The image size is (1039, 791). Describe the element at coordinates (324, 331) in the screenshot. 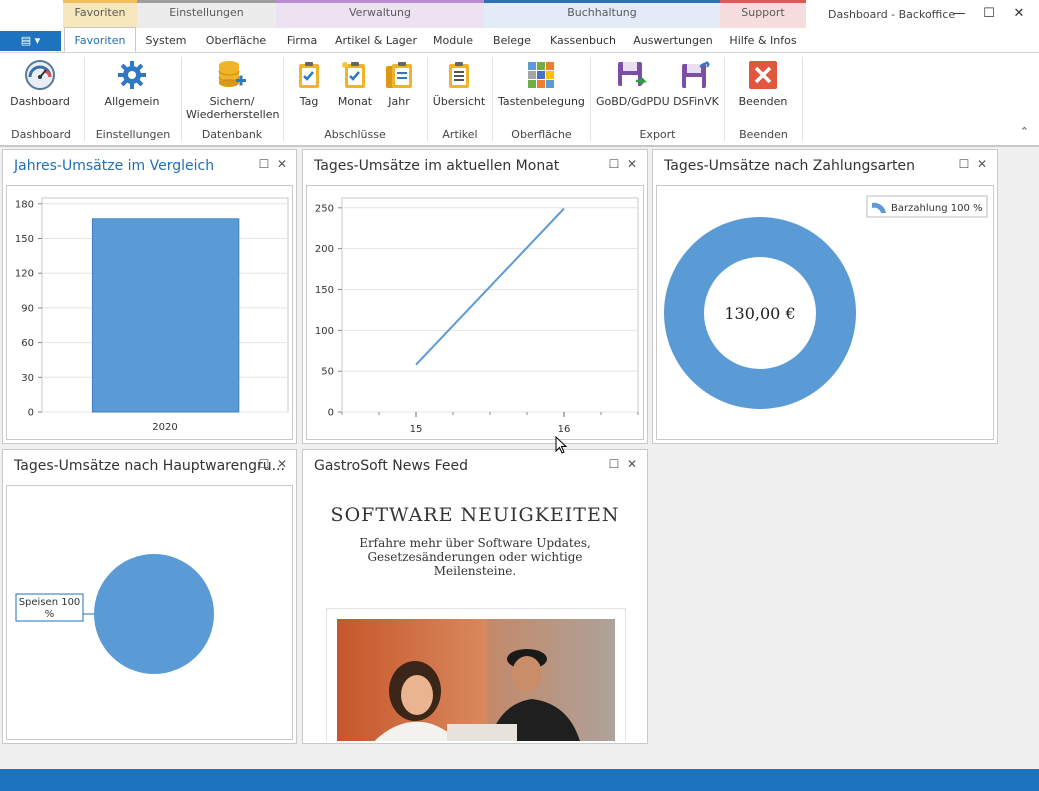

I see `y-tick-label: 100` at that location.